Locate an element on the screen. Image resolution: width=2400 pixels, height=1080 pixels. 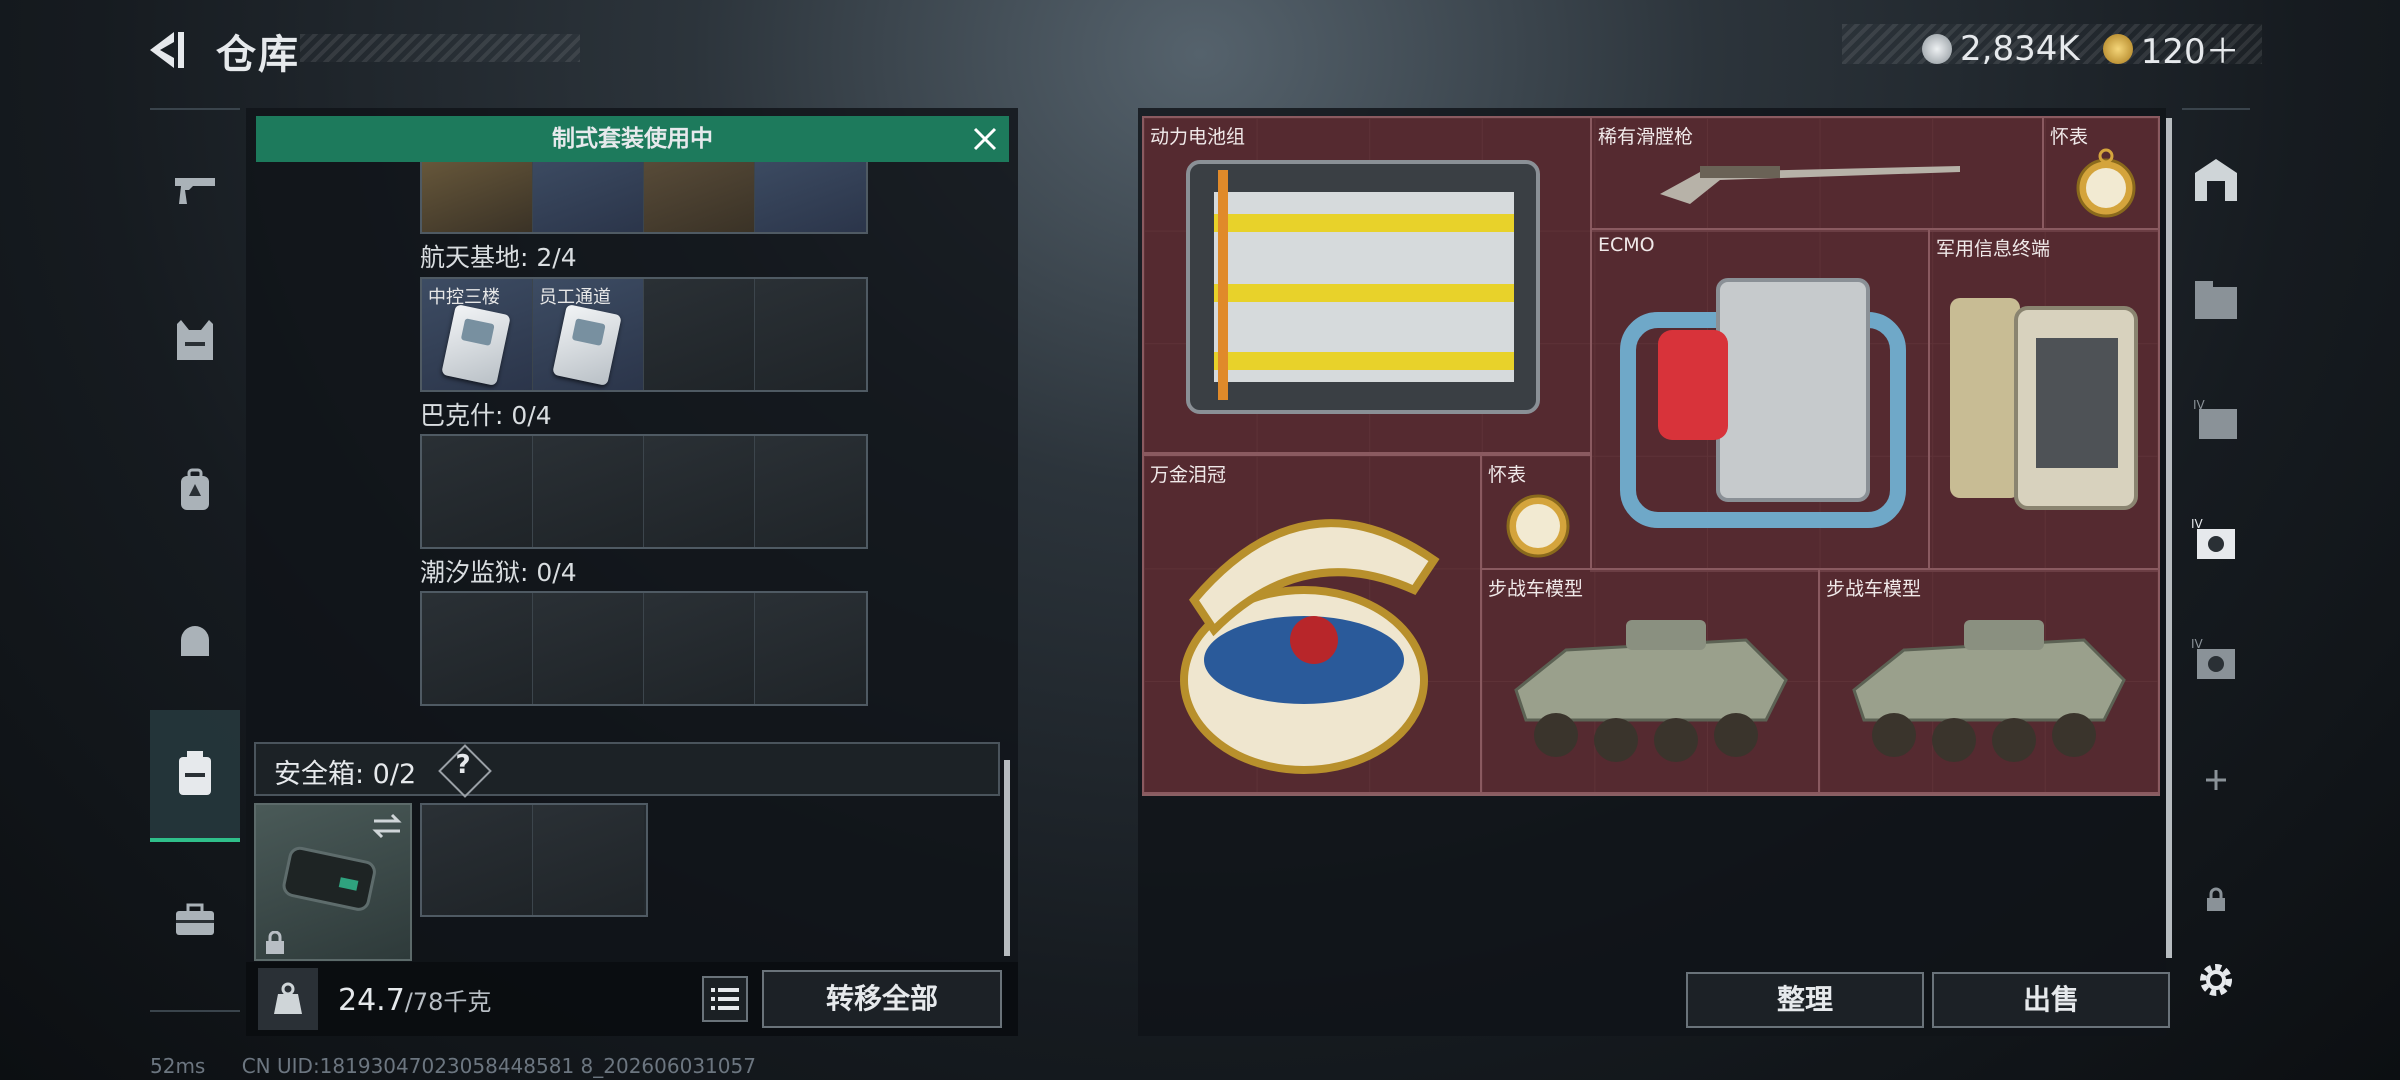
rail-weapons is located at coordinates (195, 190).